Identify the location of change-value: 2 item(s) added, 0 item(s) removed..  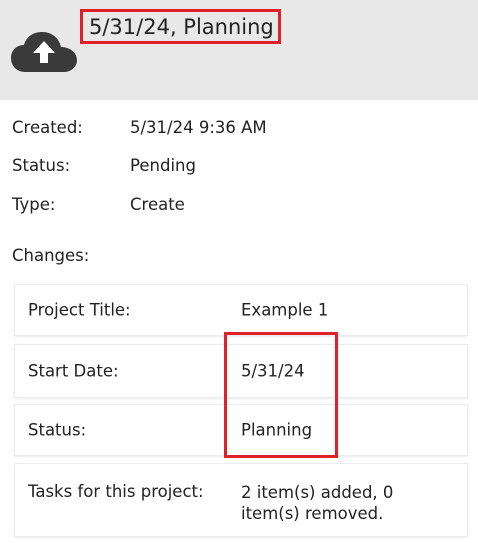
(317, 503).